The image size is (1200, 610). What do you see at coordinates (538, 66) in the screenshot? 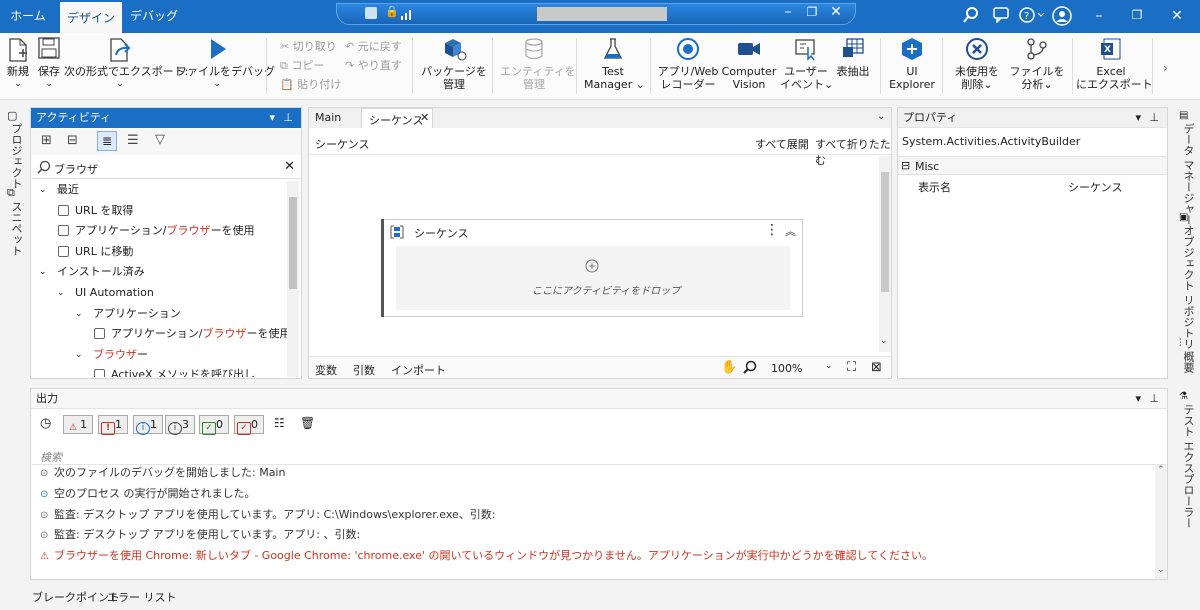
I see `manage-entities-button: エンティティを 管理` at bounding box center [538, 66].